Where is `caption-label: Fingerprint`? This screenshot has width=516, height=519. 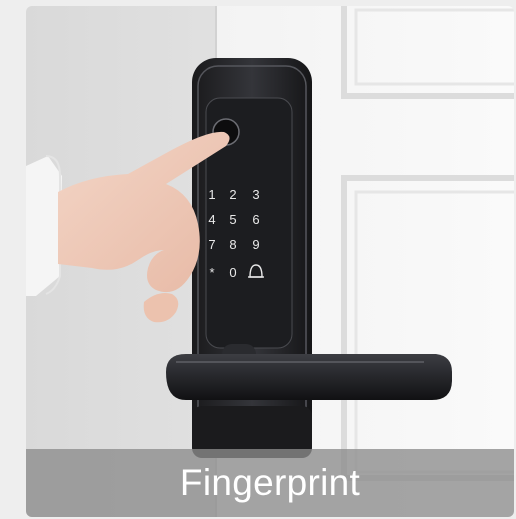 caption-label: Fingerprint is located at coordinates (270, 482).